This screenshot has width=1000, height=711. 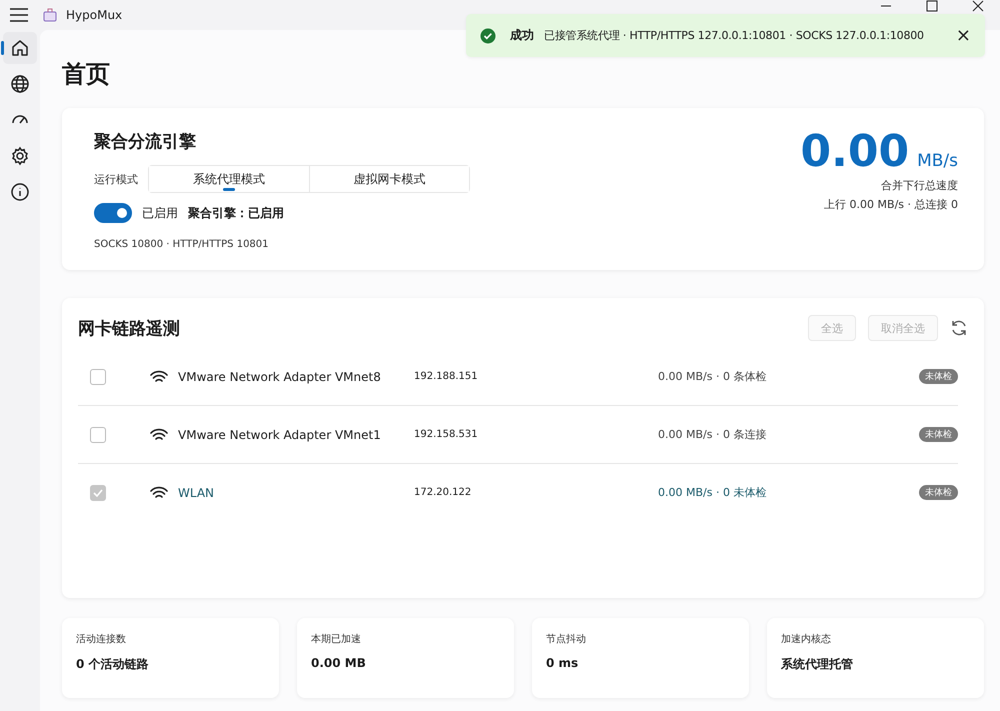 What do you see at coordinates (182, 244) in the screenshot?
I see `ports-text: SOCKS 10800 · HTTP/HTTPS 10801` at bounding box center [182, 244].